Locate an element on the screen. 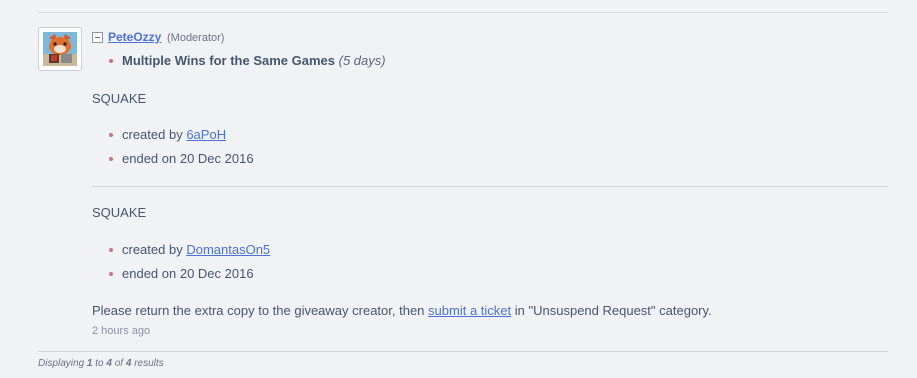  collapse-icon is located at coordinates (97, 37).